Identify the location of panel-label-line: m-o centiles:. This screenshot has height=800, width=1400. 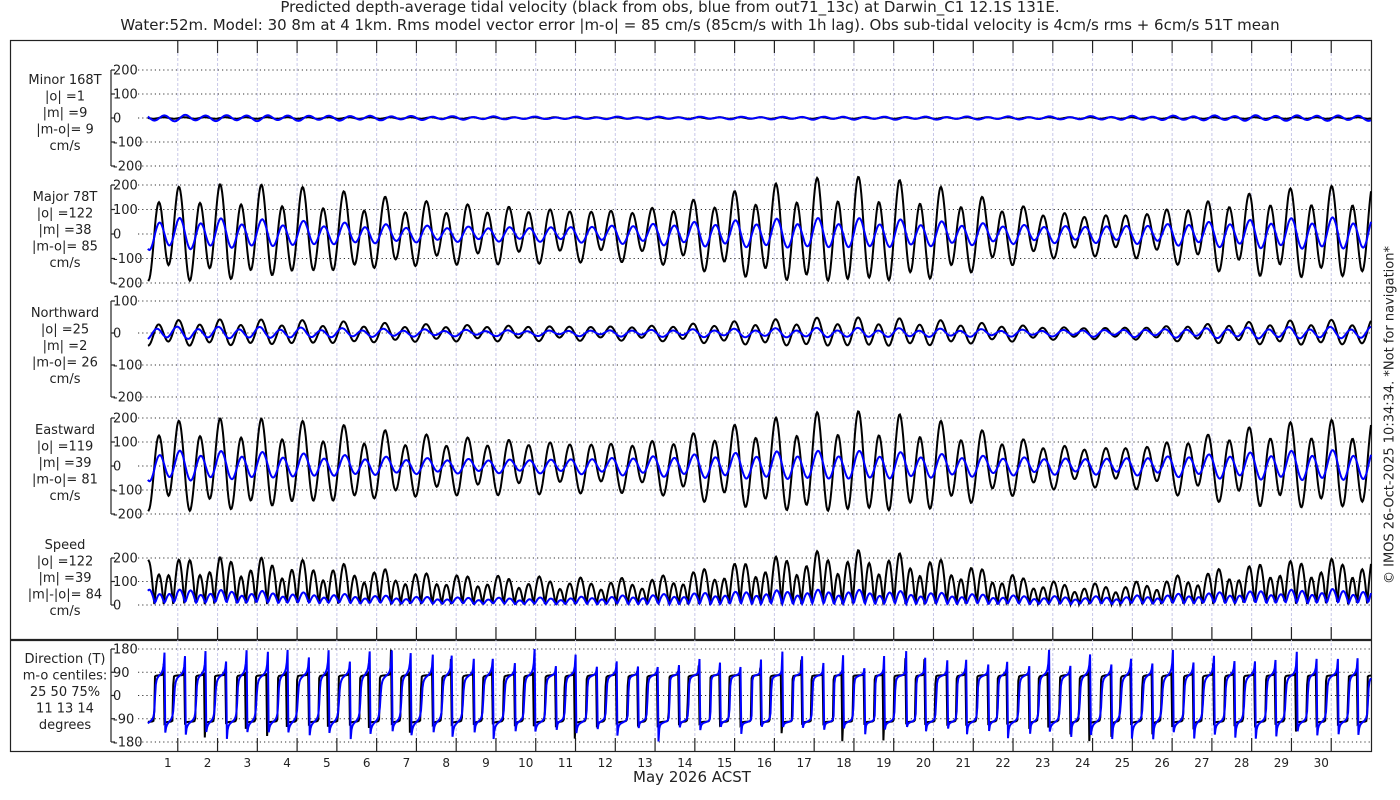
(65, 676).